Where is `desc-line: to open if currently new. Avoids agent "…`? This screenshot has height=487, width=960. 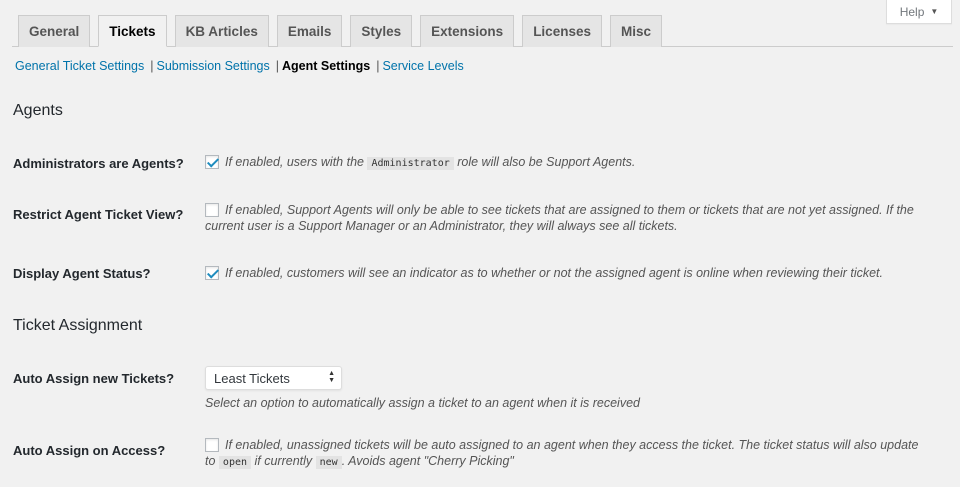
desc-line: to open if currently new. Avoids agent "… is located at coordinates (575, 462).